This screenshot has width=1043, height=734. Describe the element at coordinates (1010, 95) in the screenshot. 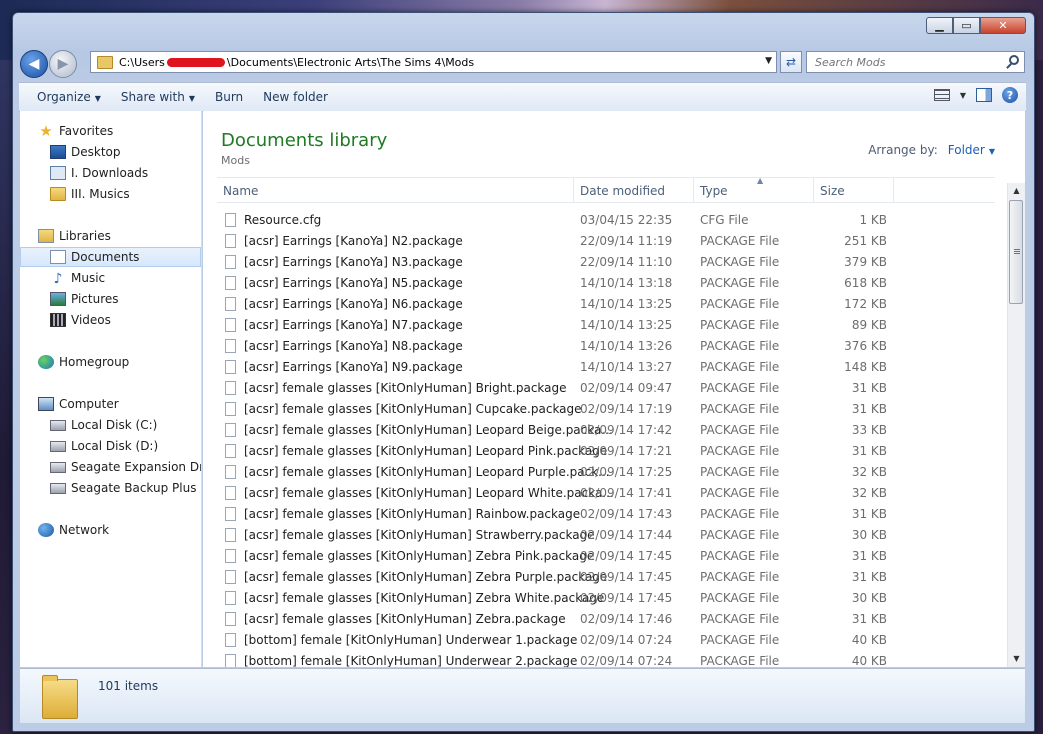

I see `help-icon: ?` at that location.